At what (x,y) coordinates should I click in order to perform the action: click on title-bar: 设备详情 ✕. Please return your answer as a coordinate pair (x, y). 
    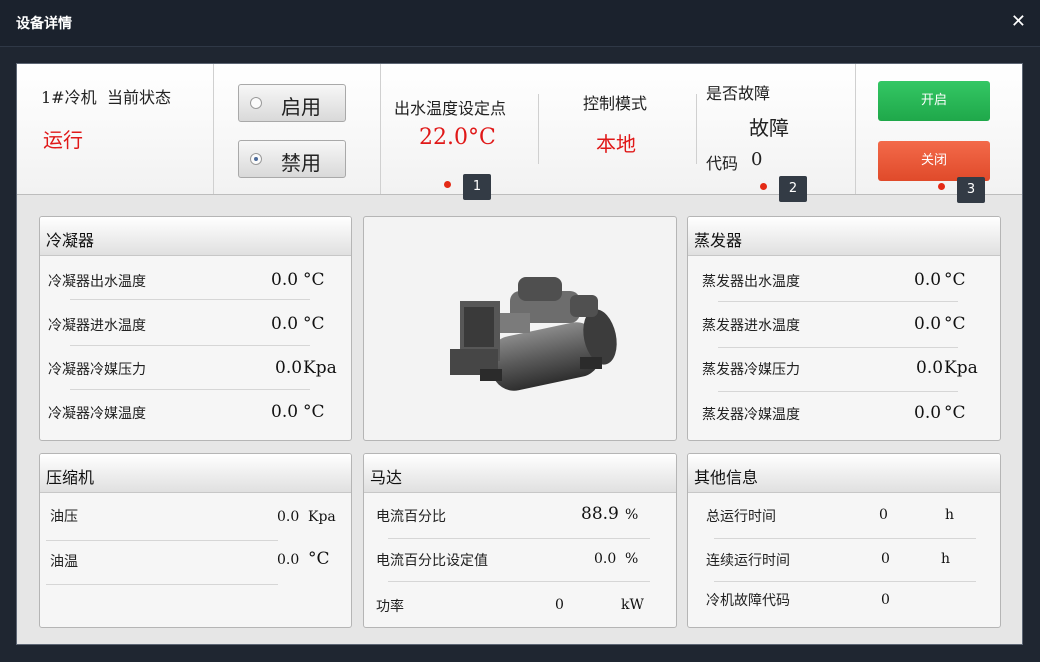
    Looking at the image, I should click on (520, 23).